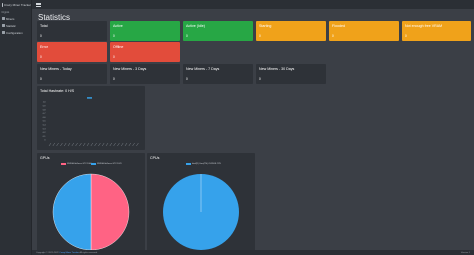  Describe the element at coordinates (10, 18) in the screenshot. I see `sidebar-item-label: Miners` at that location.